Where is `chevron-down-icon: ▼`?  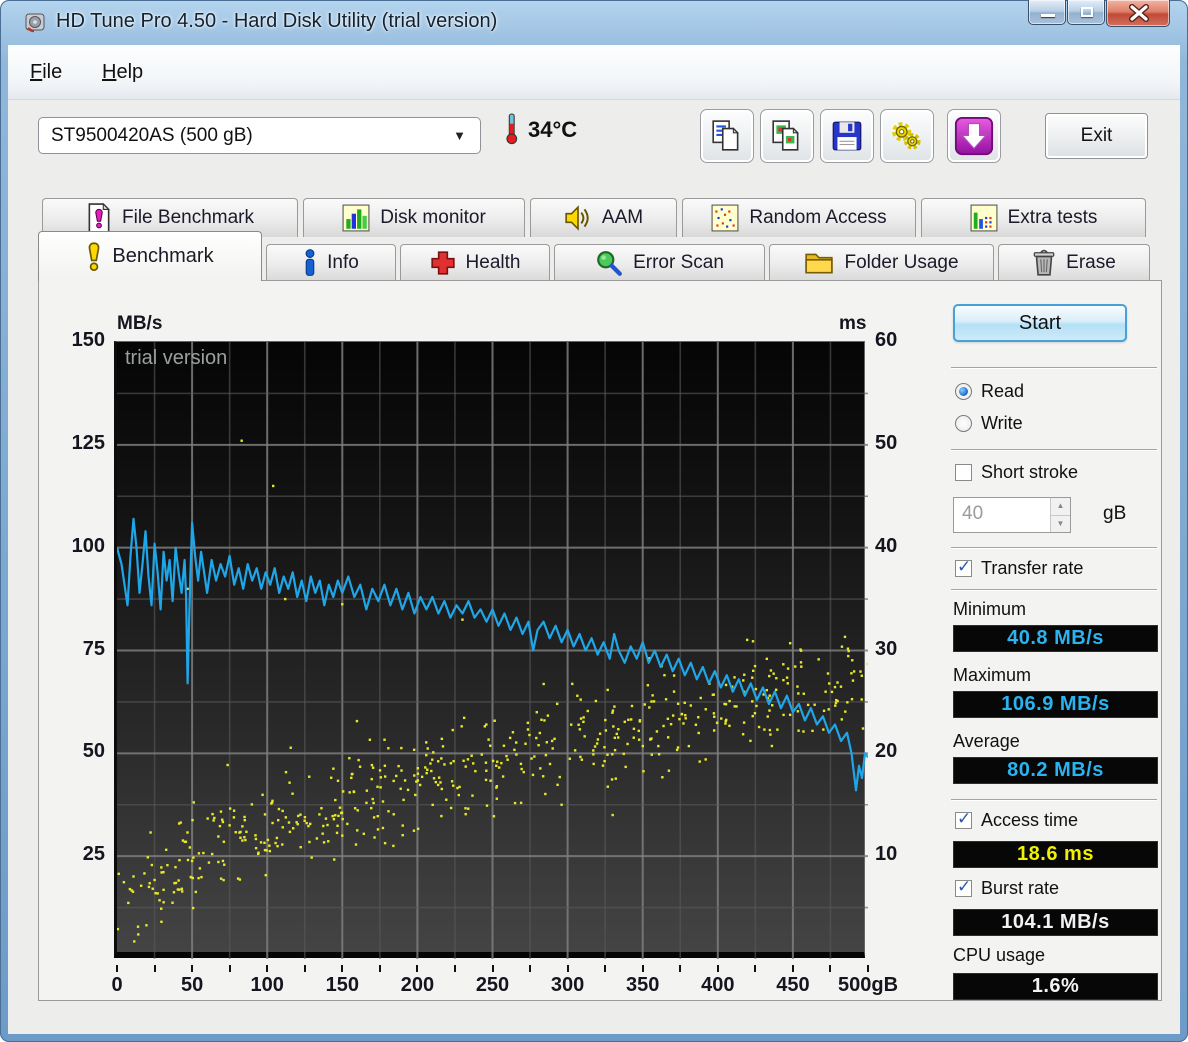 chevron-down-icon: ▼ is located at coordinates (459, 135).